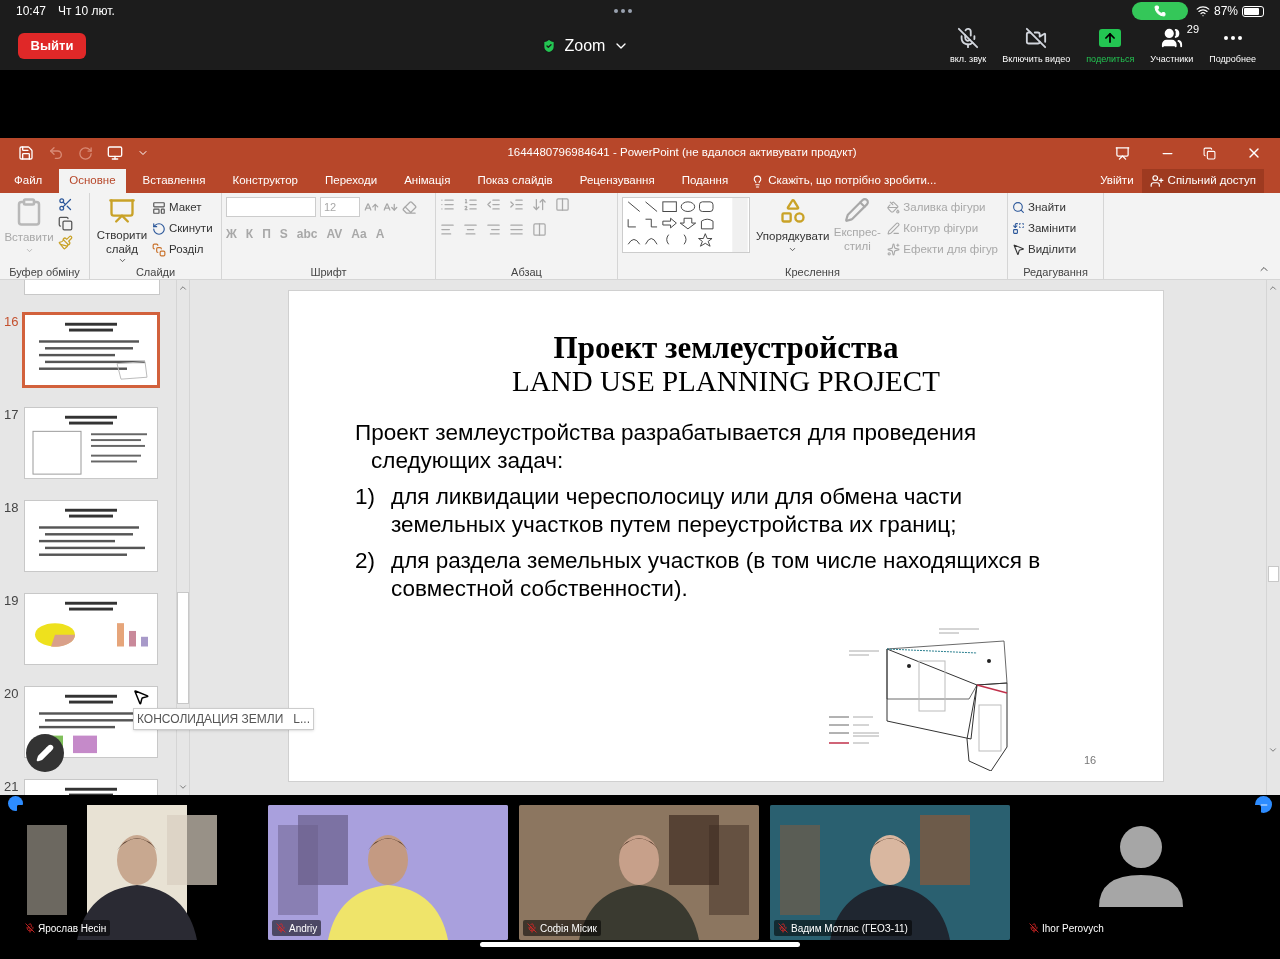 The height and width of the screenshot is (959, 1280). Describe the element at coordinates (1171, 38) in the screenshot. I see `people-icon` at that location.